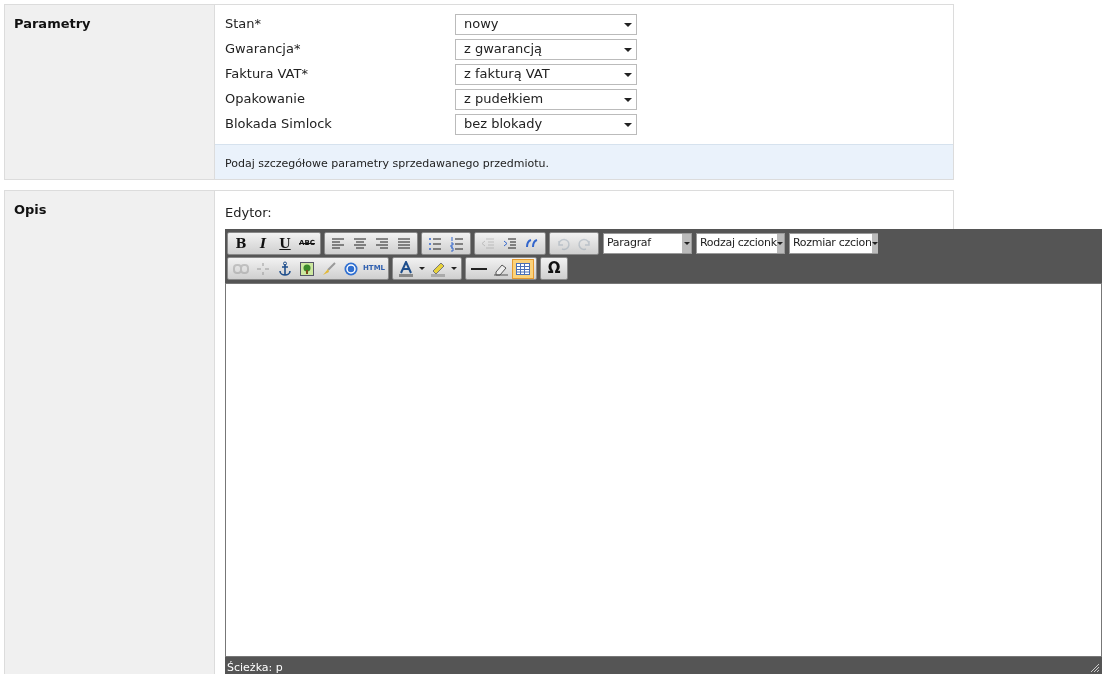  Describe the element at coordinates (546, 49) in the screenshot. I see `dropdown: z gwarancją` at that location.